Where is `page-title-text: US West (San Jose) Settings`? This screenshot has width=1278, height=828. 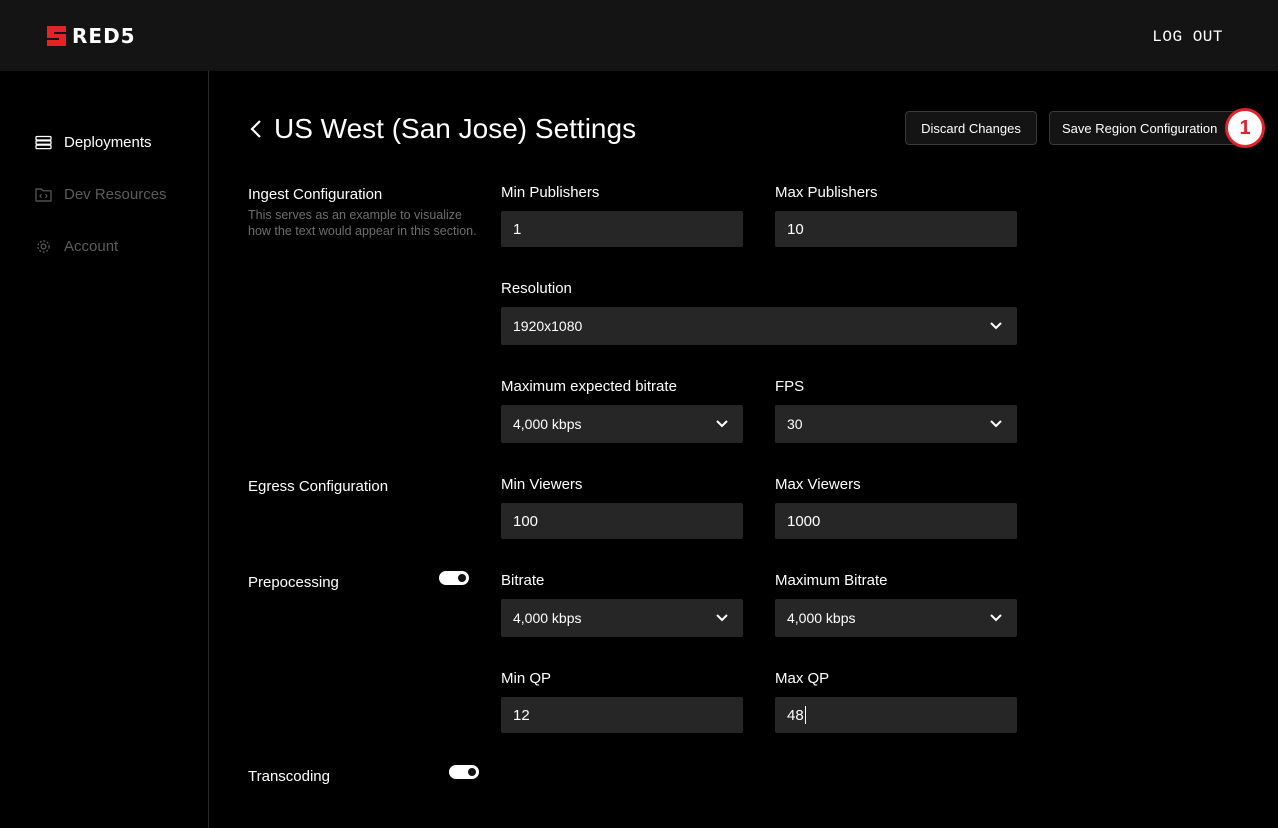
page-title-text: US West (San Jose) Settings is located at coordinates (455, 128).